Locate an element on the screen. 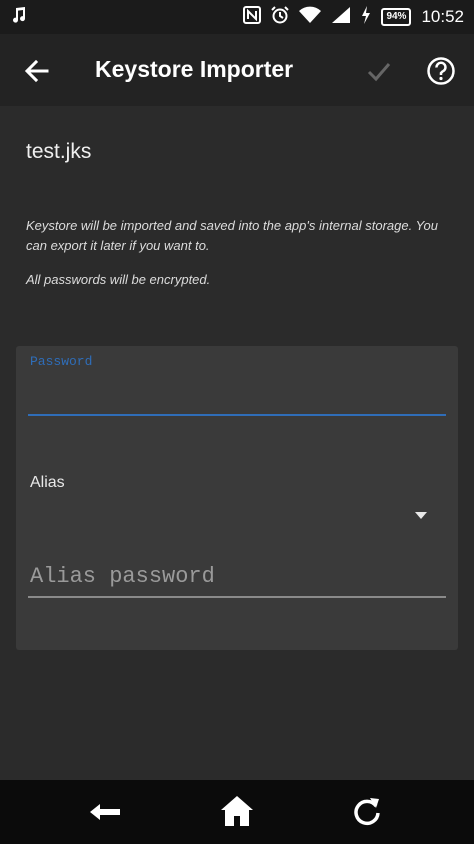 This screenshot has width=474, height=844. alias-label: Alias is located at coordinates (47, 482).